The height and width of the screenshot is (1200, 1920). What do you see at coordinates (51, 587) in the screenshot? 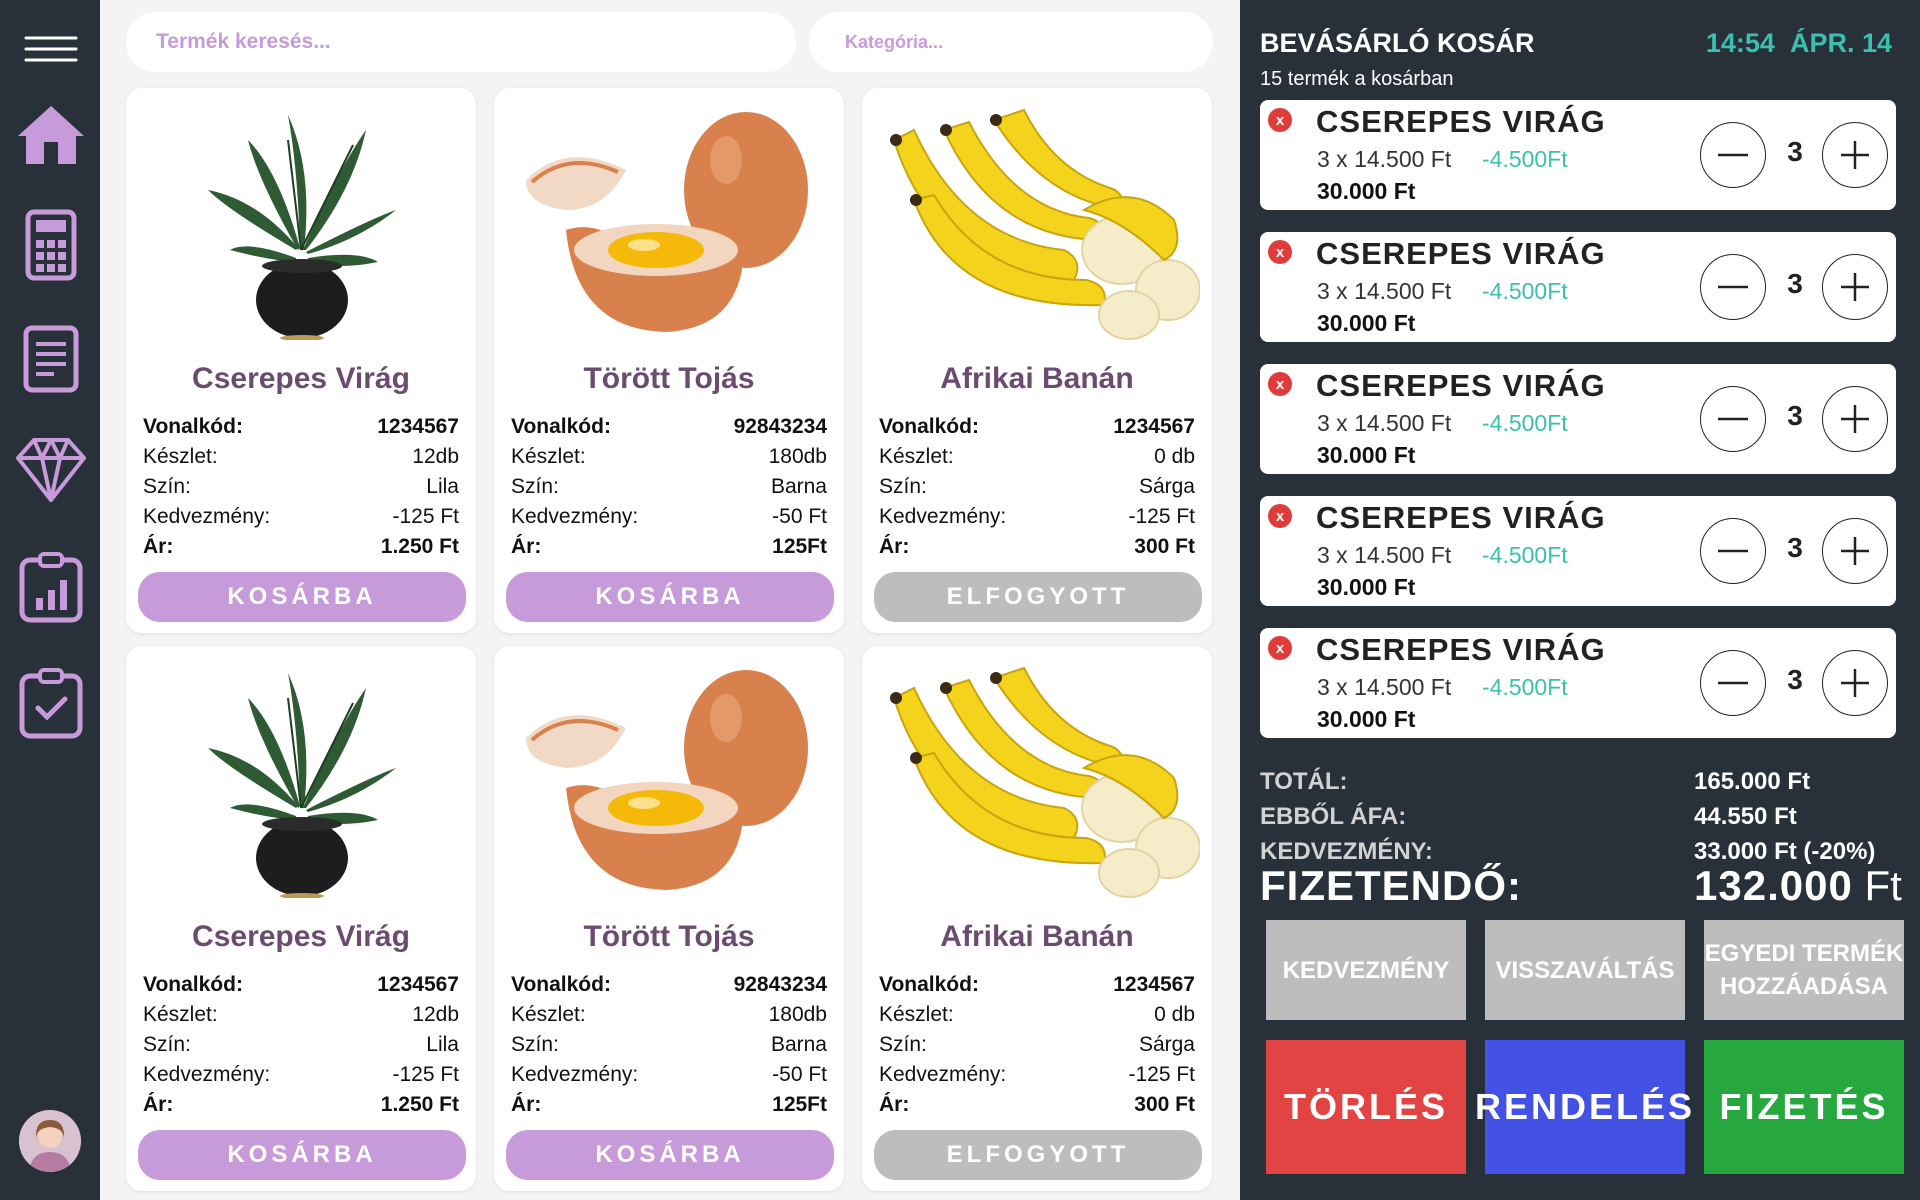
I see `report-icon` at bounding box center [51, 587].